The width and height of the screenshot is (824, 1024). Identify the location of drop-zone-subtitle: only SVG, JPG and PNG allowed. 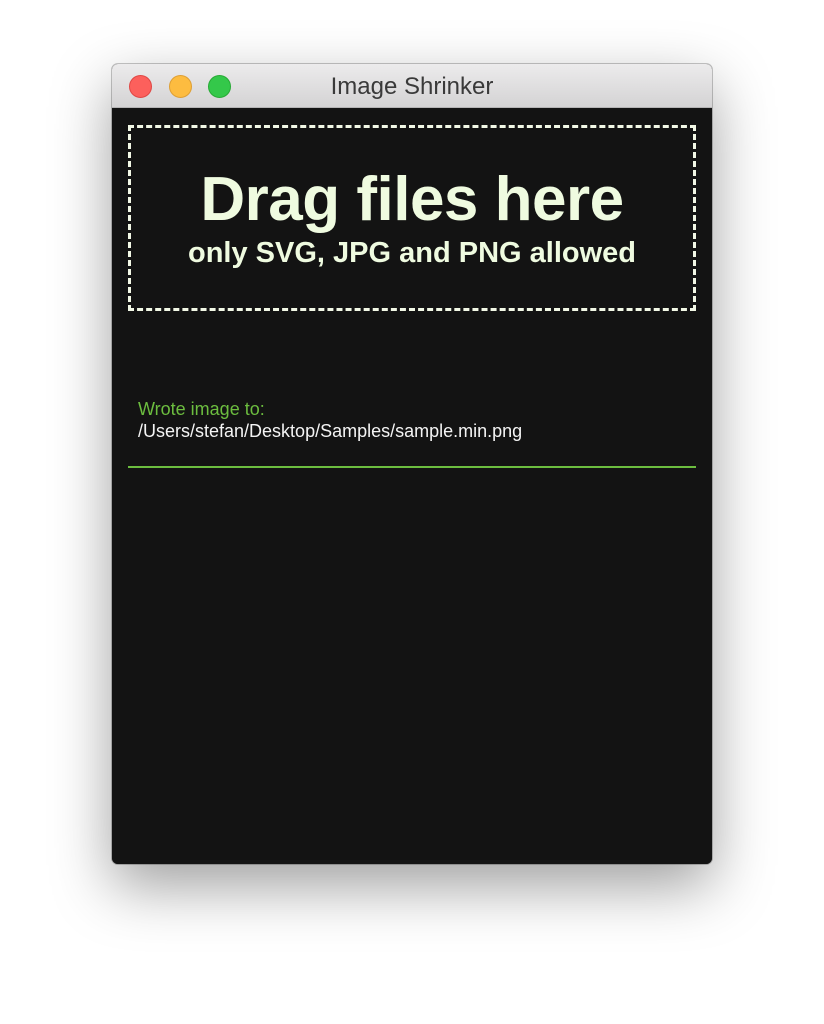
(412, 253).